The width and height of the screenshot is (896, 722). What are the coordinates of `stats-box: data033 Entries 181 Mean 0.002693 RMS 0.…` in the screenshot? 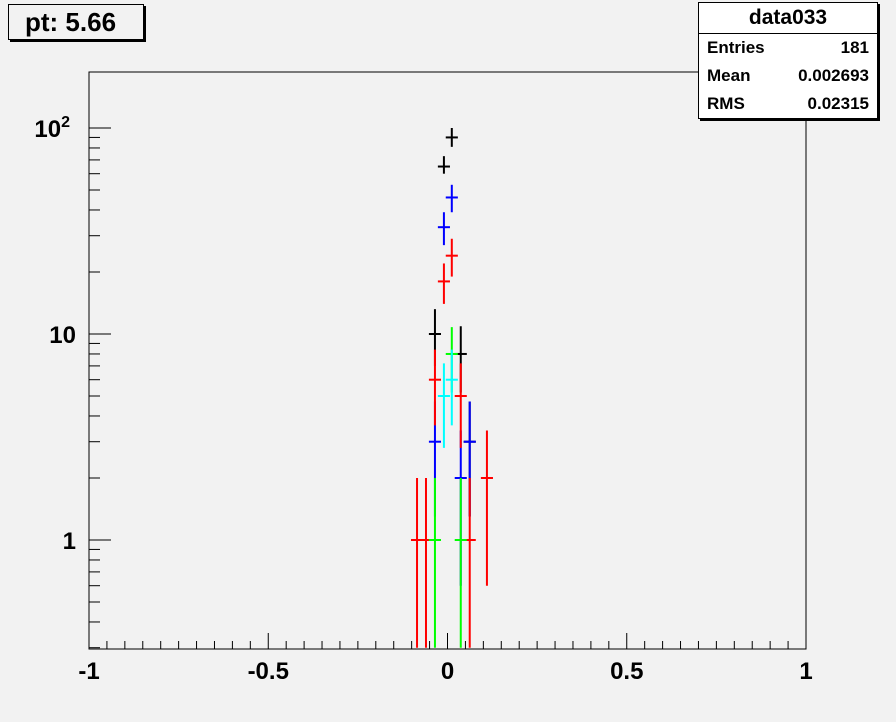 It's located at (788, 60).